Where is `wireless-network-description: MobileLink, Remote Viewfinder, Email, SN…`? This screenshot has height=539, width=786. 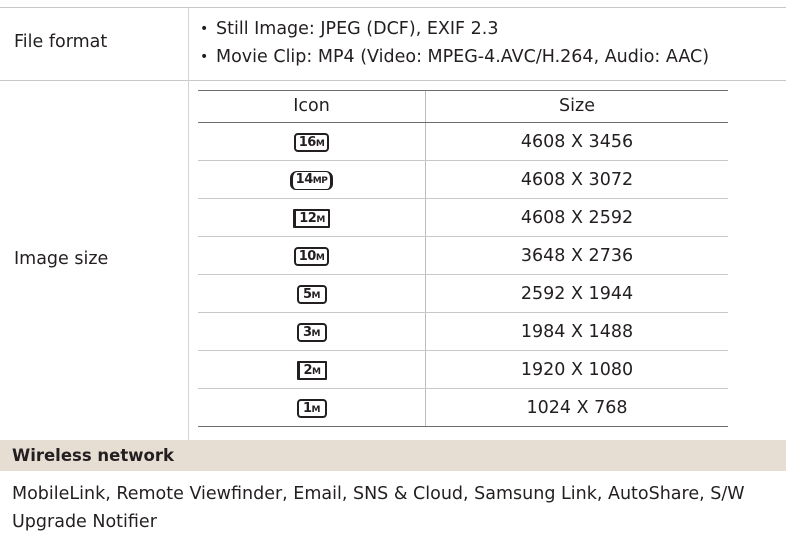 wireless-network-description: MobileLink, Remote Viewfinder, Email, SN… is located at coordinates (378, 508).